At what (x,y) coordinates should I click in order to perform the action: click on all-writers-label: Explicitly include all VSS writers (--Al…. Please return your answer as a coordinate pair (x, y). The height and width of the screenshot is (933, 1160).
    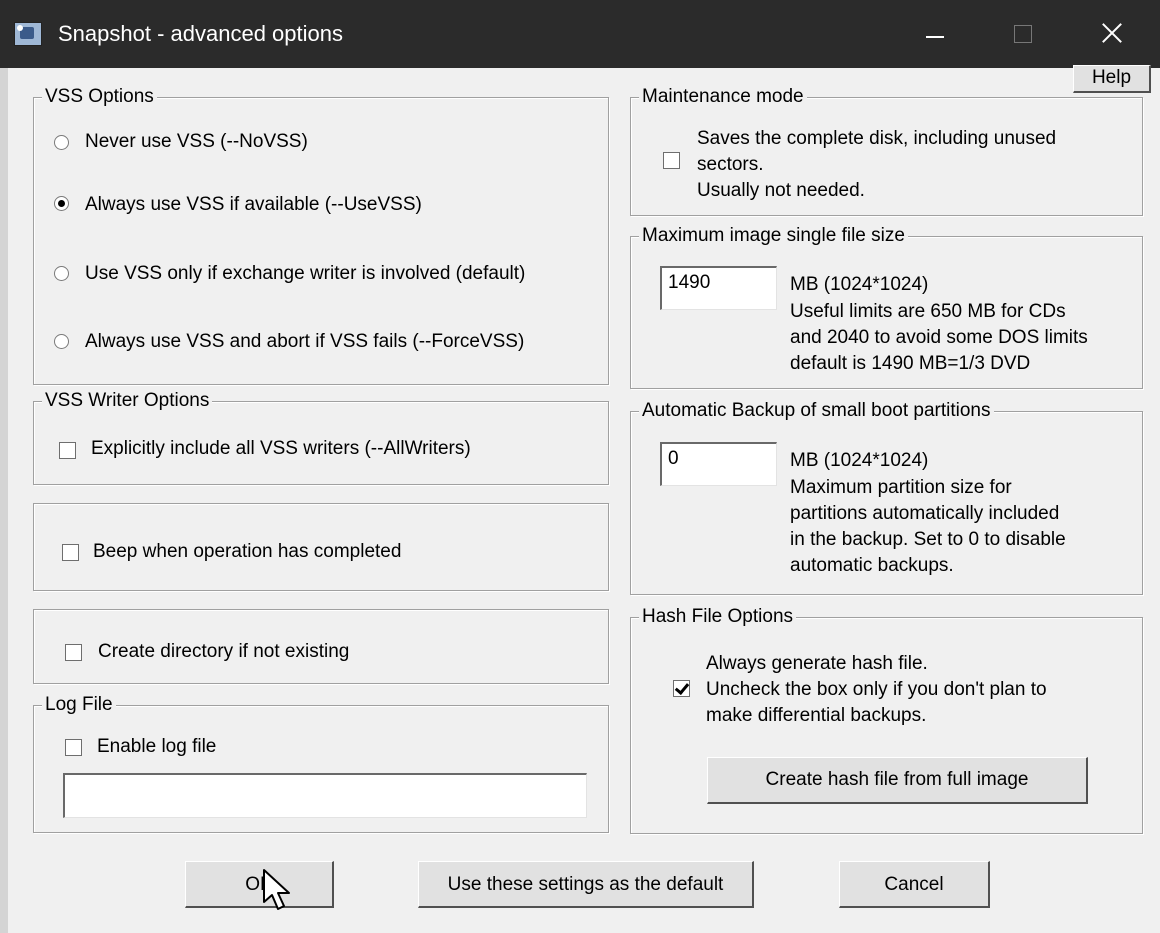
    Looking at the image, I should click on (281, 449).